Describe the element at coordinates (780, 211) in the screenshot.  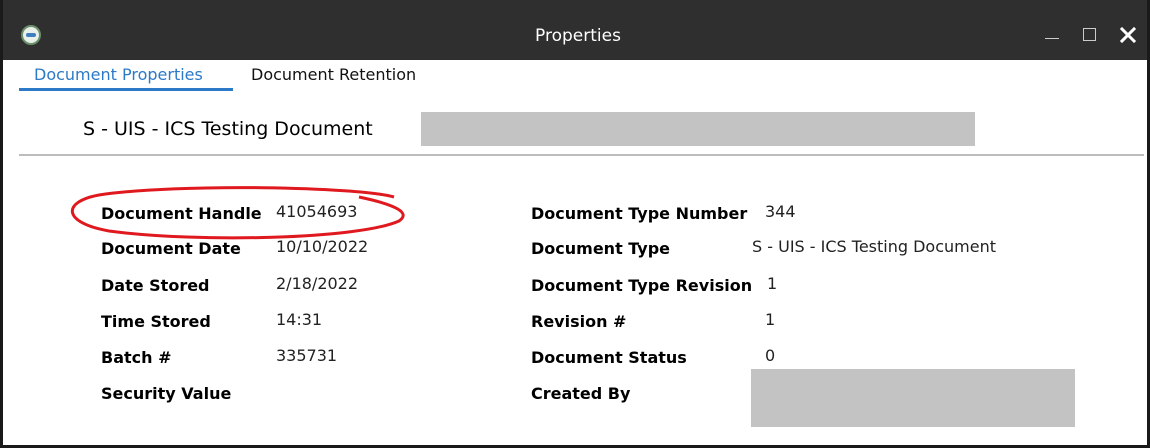
I see `document-type-number-value: 344` at that location.